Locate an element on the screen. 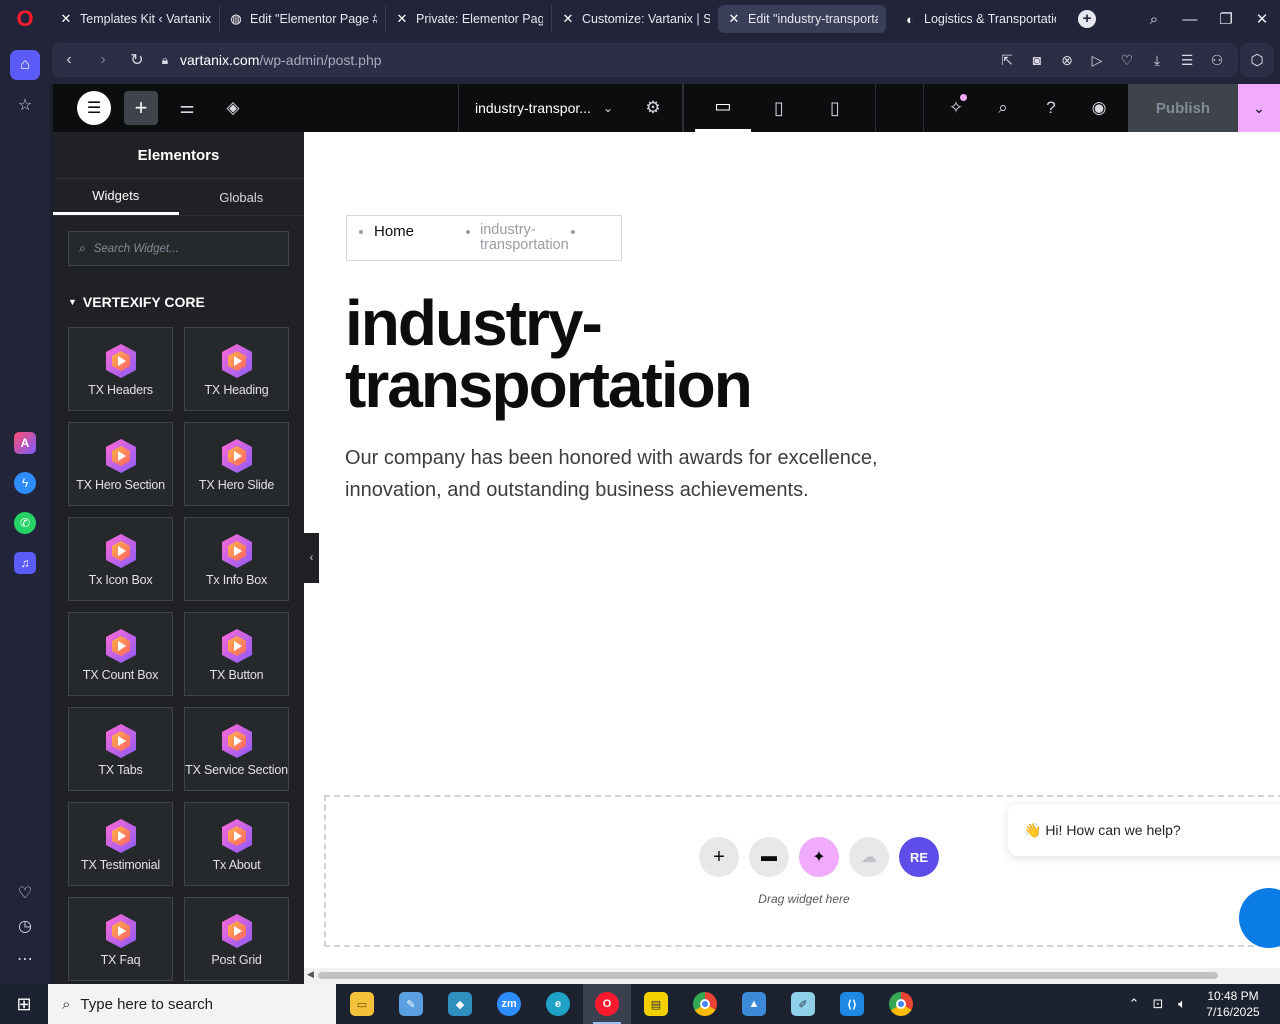 Image resolution: width=1280 pixels, height=1024 pixels. add-container-button: + is located at coordinates (719, 857).